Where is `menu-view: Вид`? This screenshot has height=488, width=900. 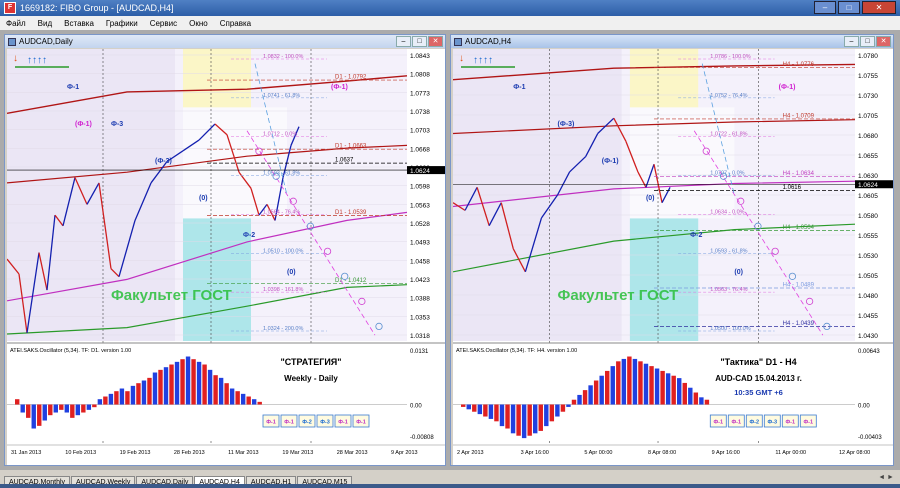 menu-view: Вид is located at coordinates (45, 23).